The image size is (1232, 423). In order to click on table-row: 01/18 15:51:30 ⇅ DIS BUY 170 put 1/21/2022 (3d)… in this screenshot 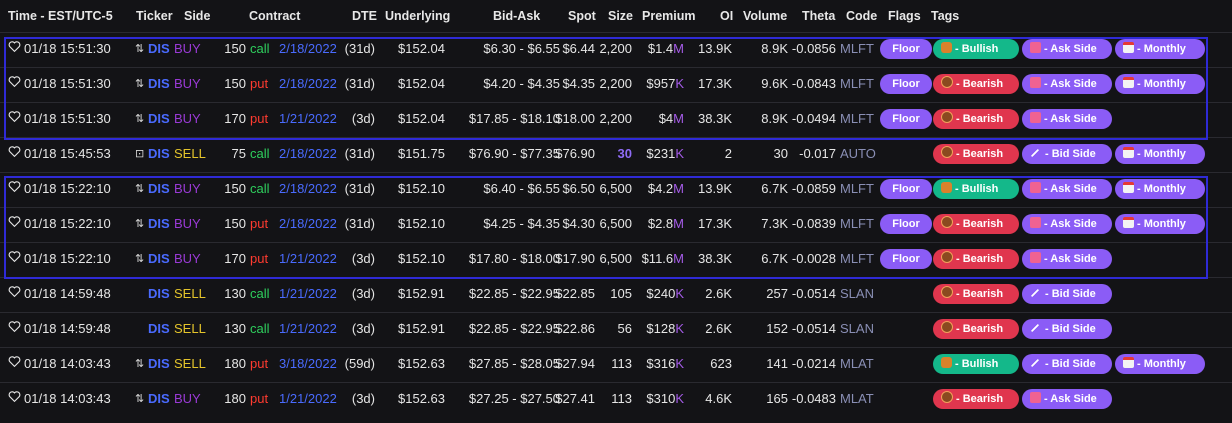, I will do `click(616, 120)`.